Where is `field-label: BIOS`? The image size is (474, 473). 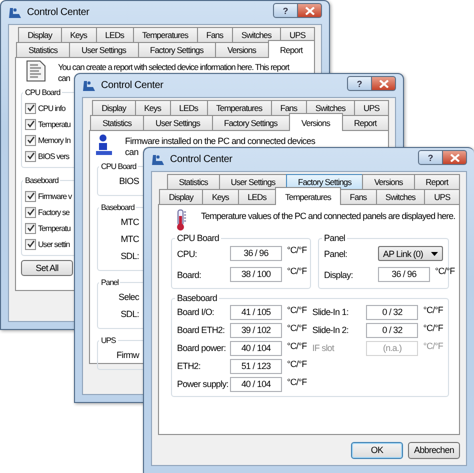
field-label: BIOS is located at coordinates (128, 181).